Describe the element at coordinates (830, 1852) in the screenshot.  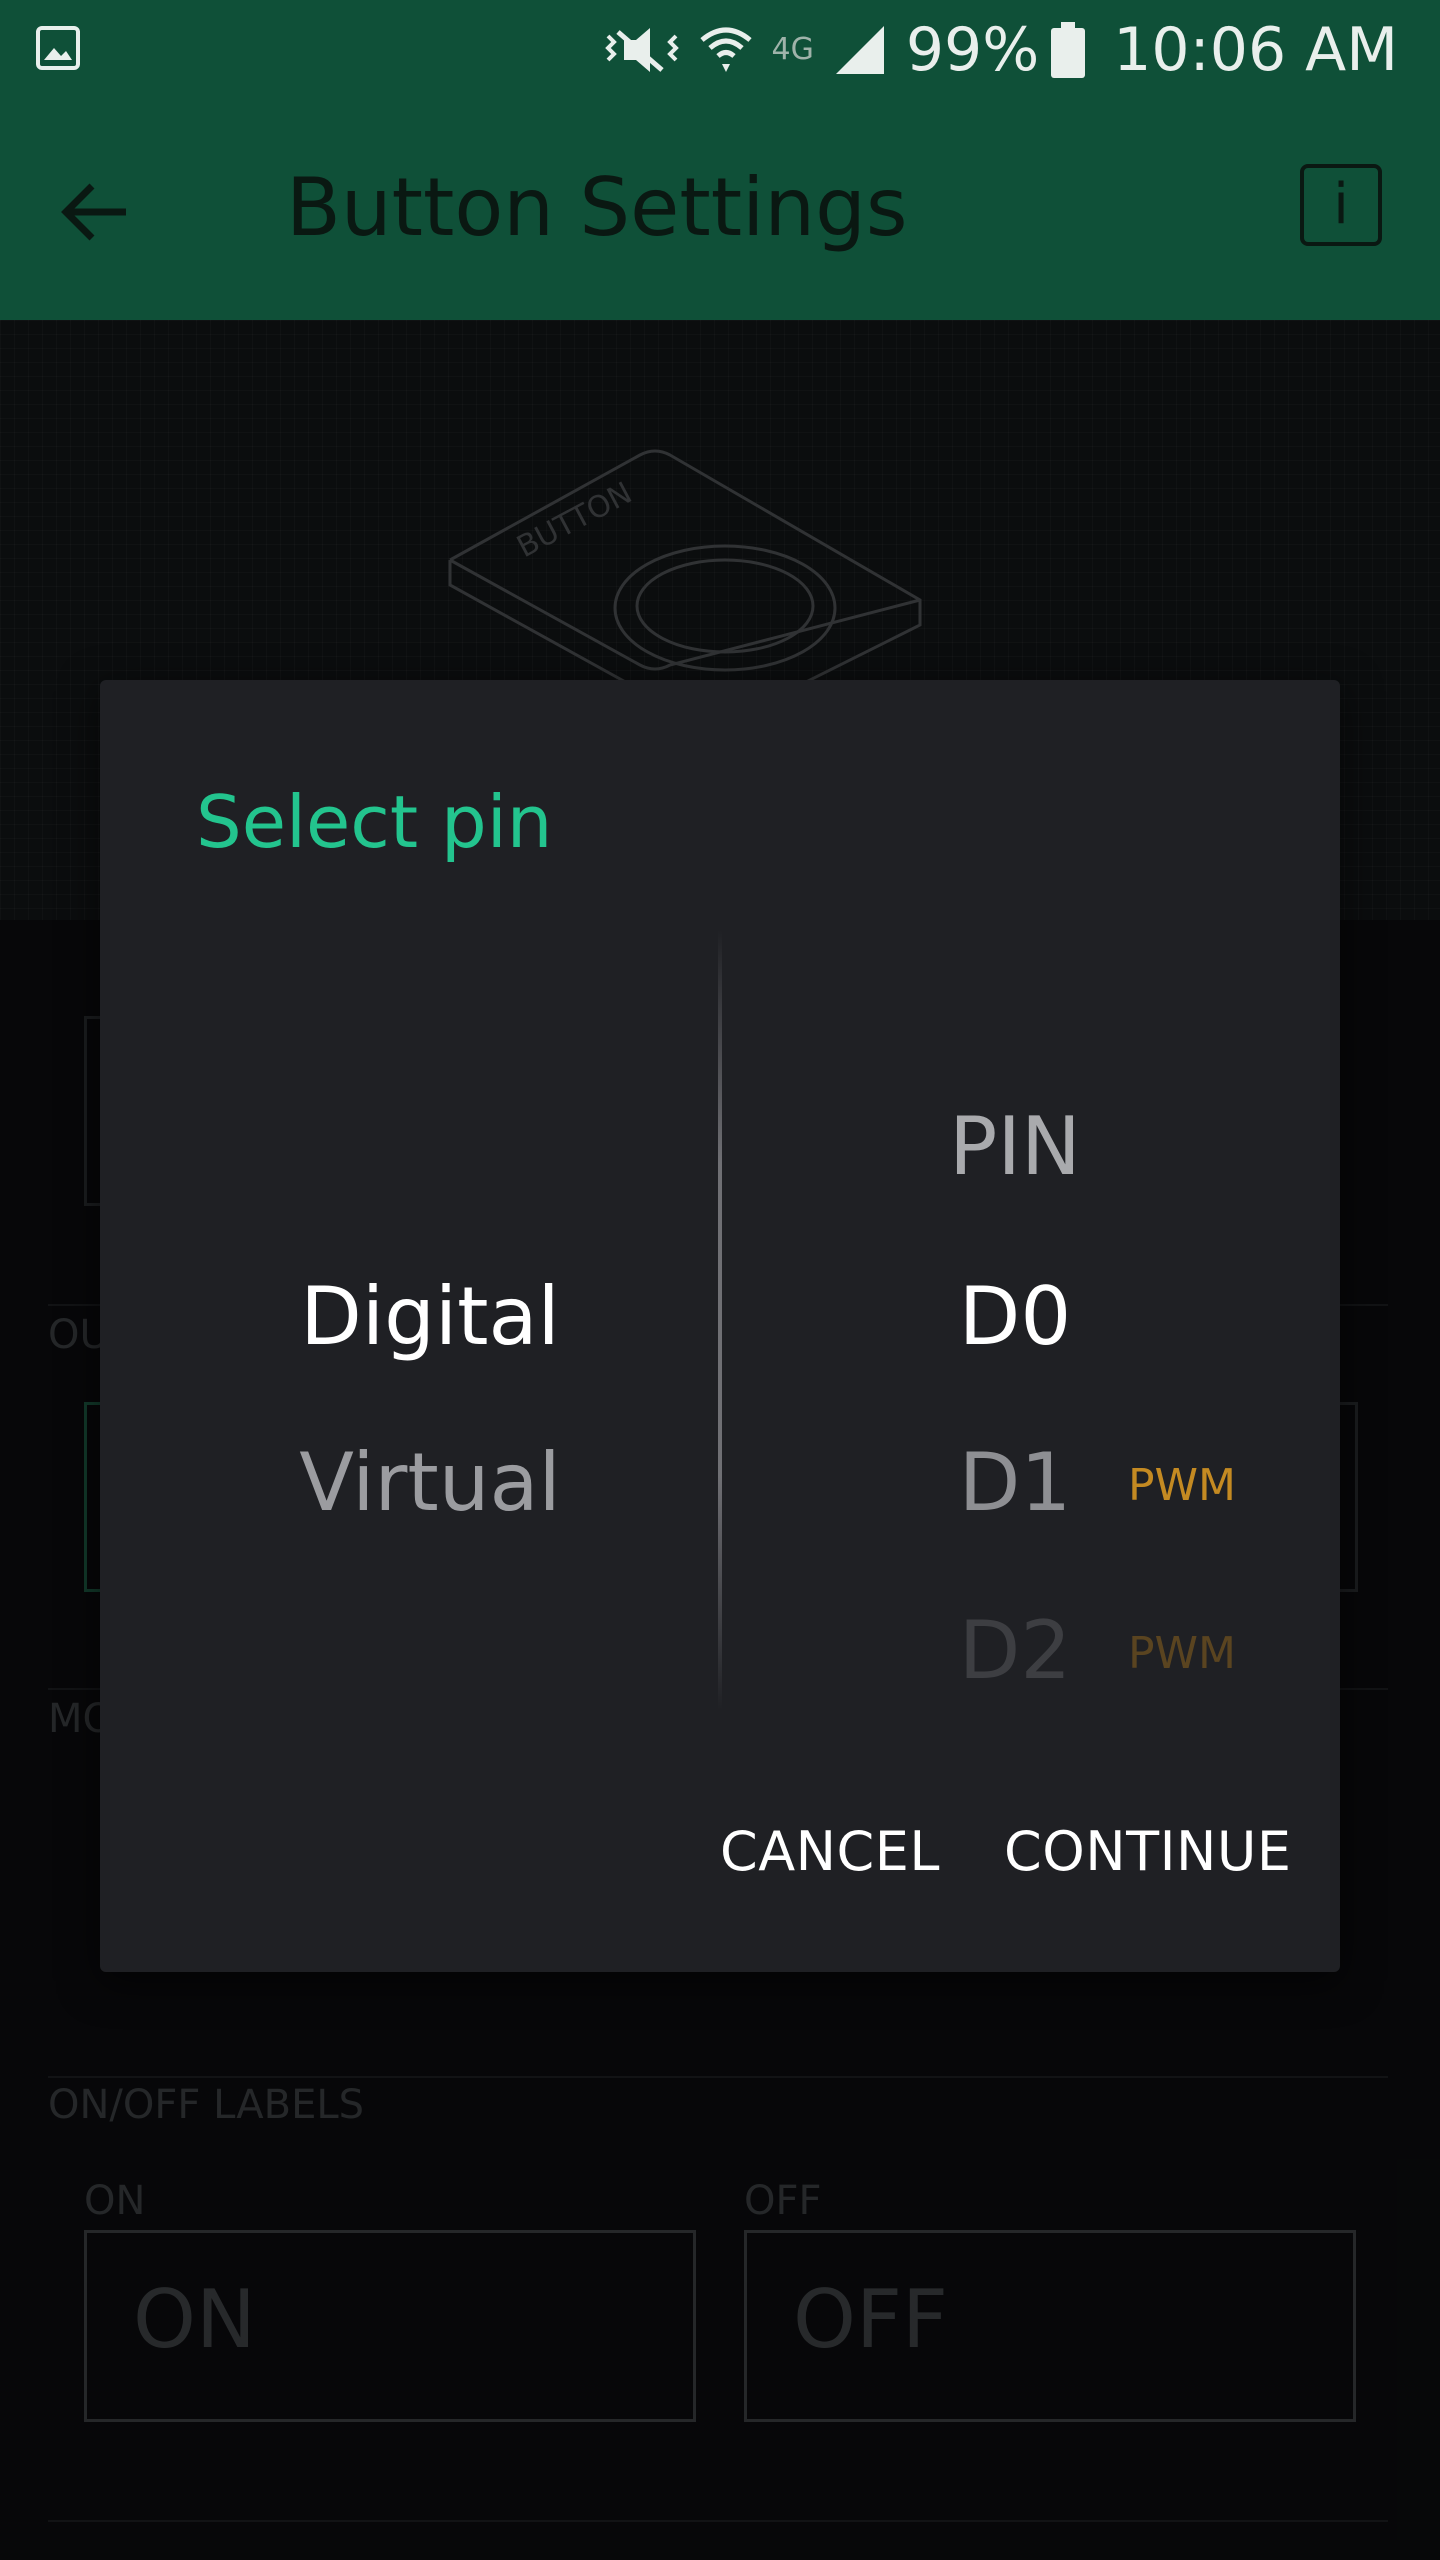
I see `cancel-button: CANCEL` at that location.